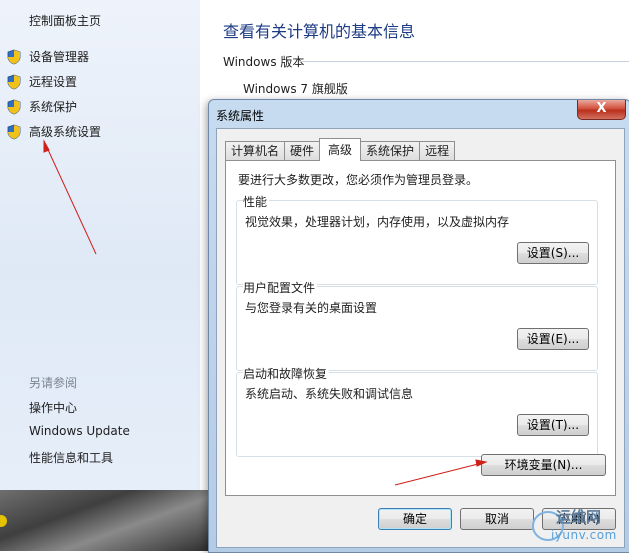 This screenshot has width=629, height=553. What do you see at coordinates (601, 110) in the screenshot?
I see `close-button: X` at bounding box center [601, 110].